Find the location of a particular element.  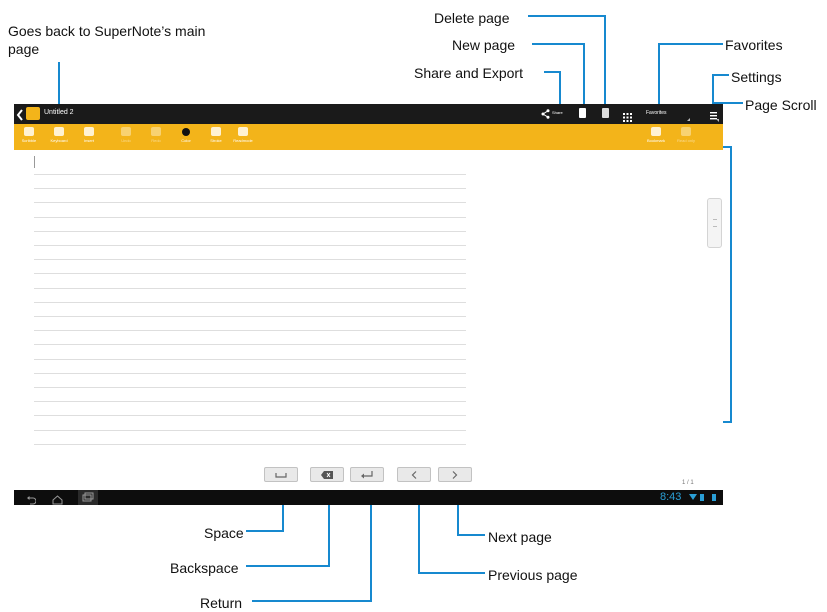

chevron-left-icon is located at coordinates (414, 475).